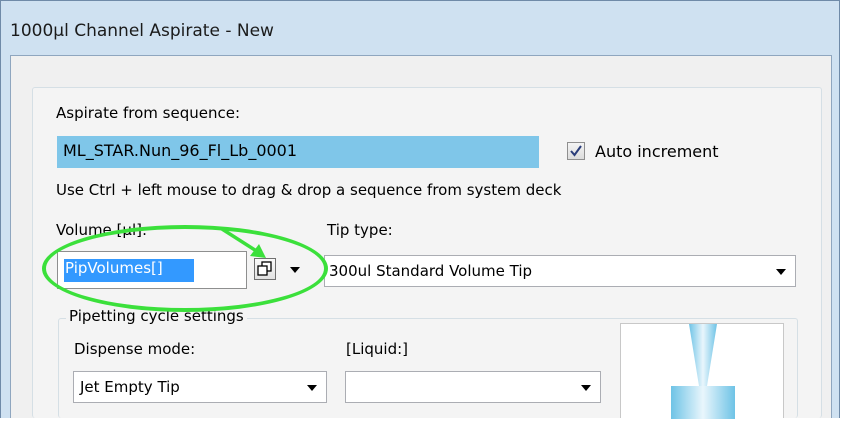  What do you see at coordinates (377, 349) in the screenshot?
I see `liquid-label: [Liquid:]` at bounding box center [377, 349].